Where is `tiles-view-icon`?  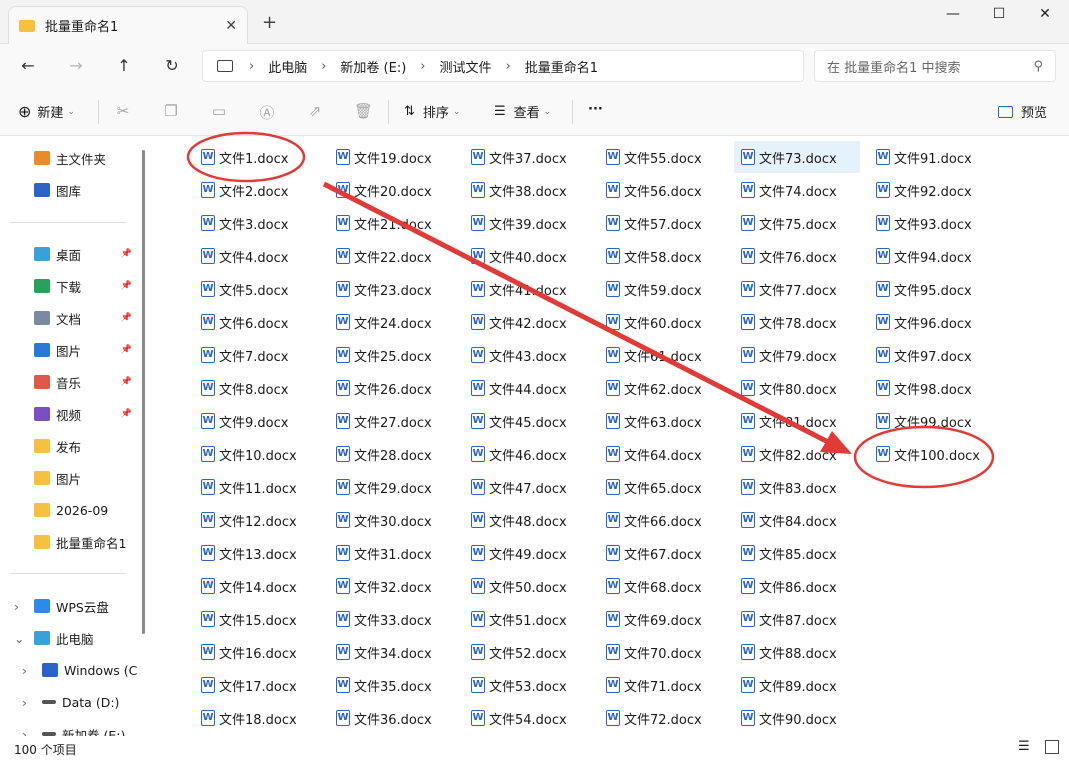 tiles-view-icon is located at coordinates (1052, 747).